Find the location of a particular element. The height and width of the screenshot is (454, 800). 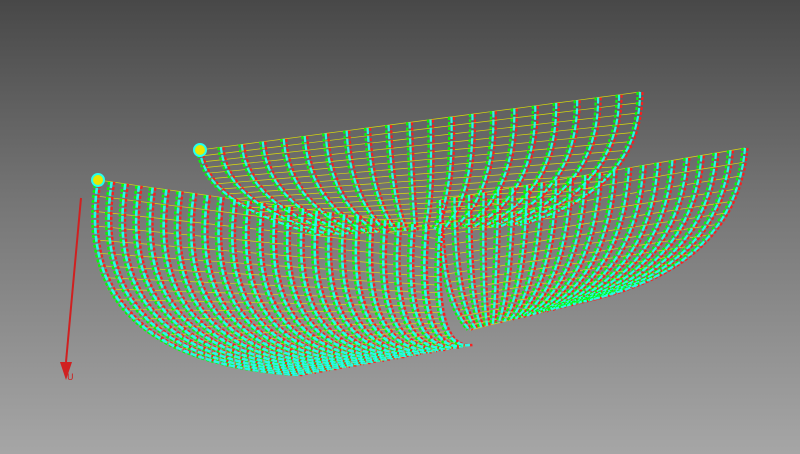

u-axis-label: U is located at coordinates (70, 378).